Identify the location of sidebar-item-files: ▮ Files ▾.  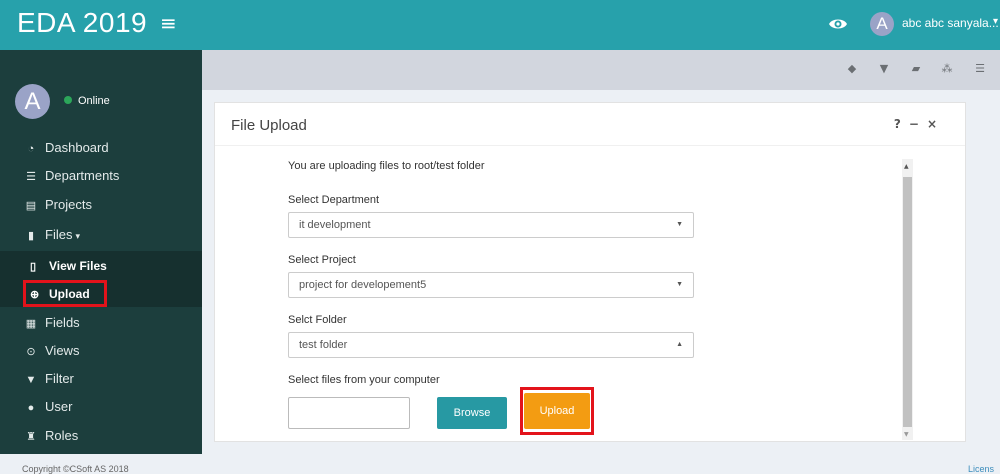
(52, 234).